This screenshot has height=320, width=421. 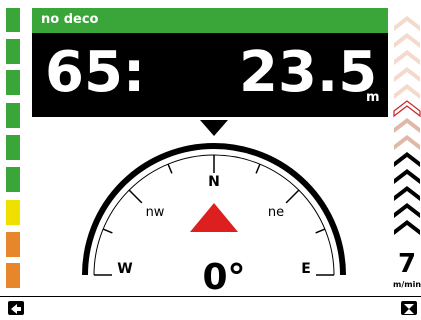 I want to click on hourglass-icon, so click(x=409, y=309).